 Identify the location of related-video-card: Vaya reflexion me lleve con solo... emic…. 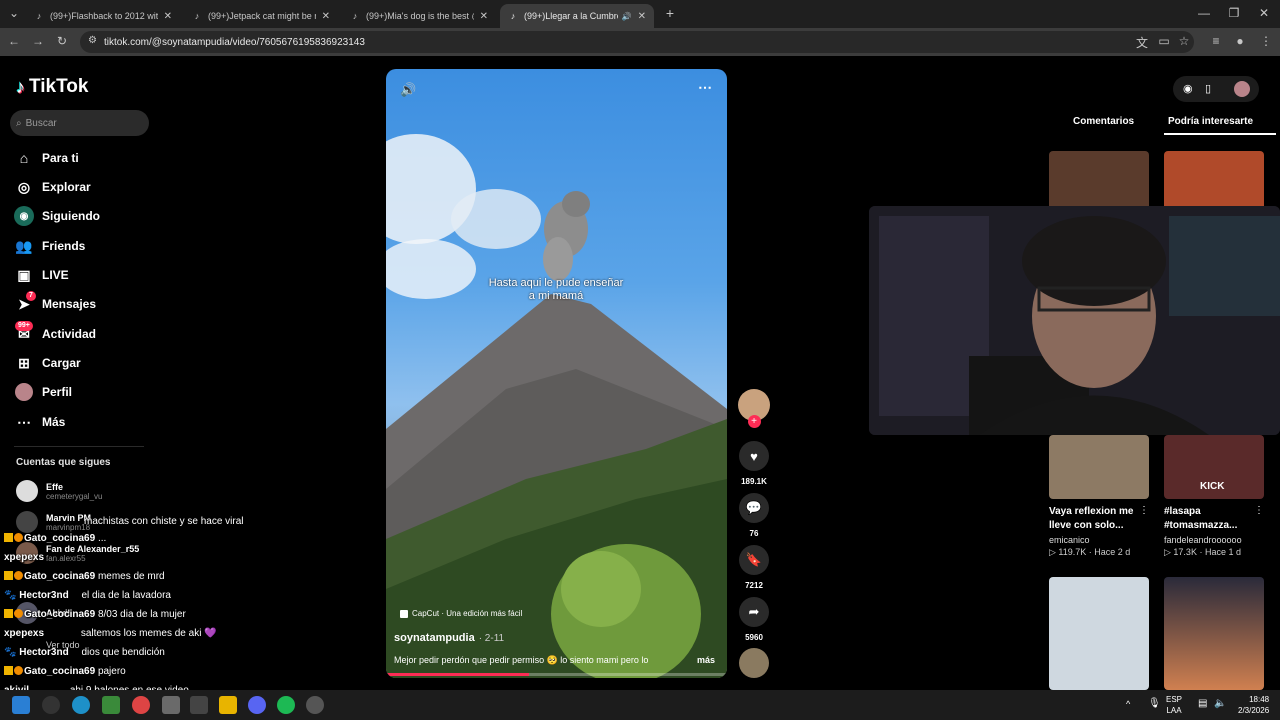
(1099, 496).